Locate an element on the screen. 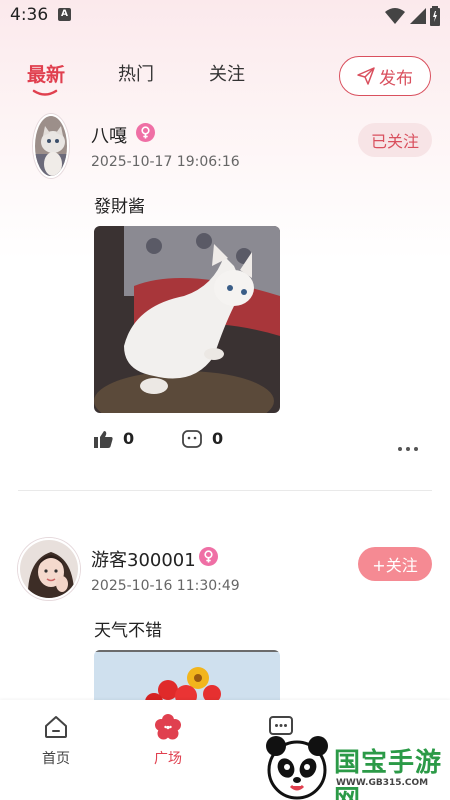  like-count: 0 is located at coordinates (129, 438).